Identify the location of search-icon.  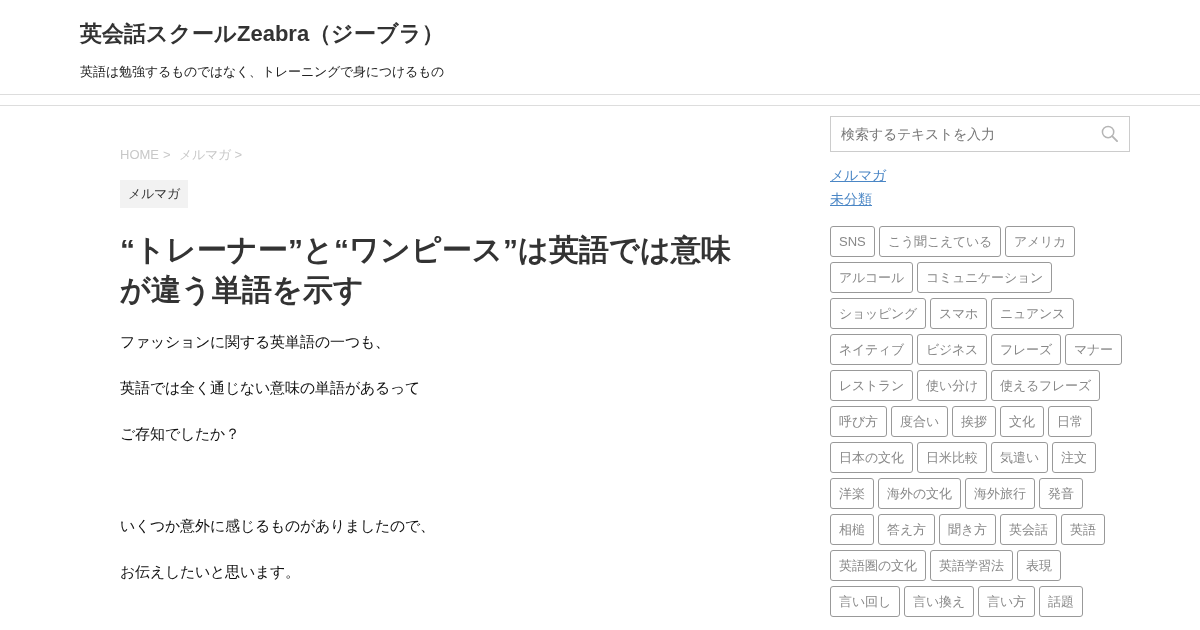
(1109, 133).